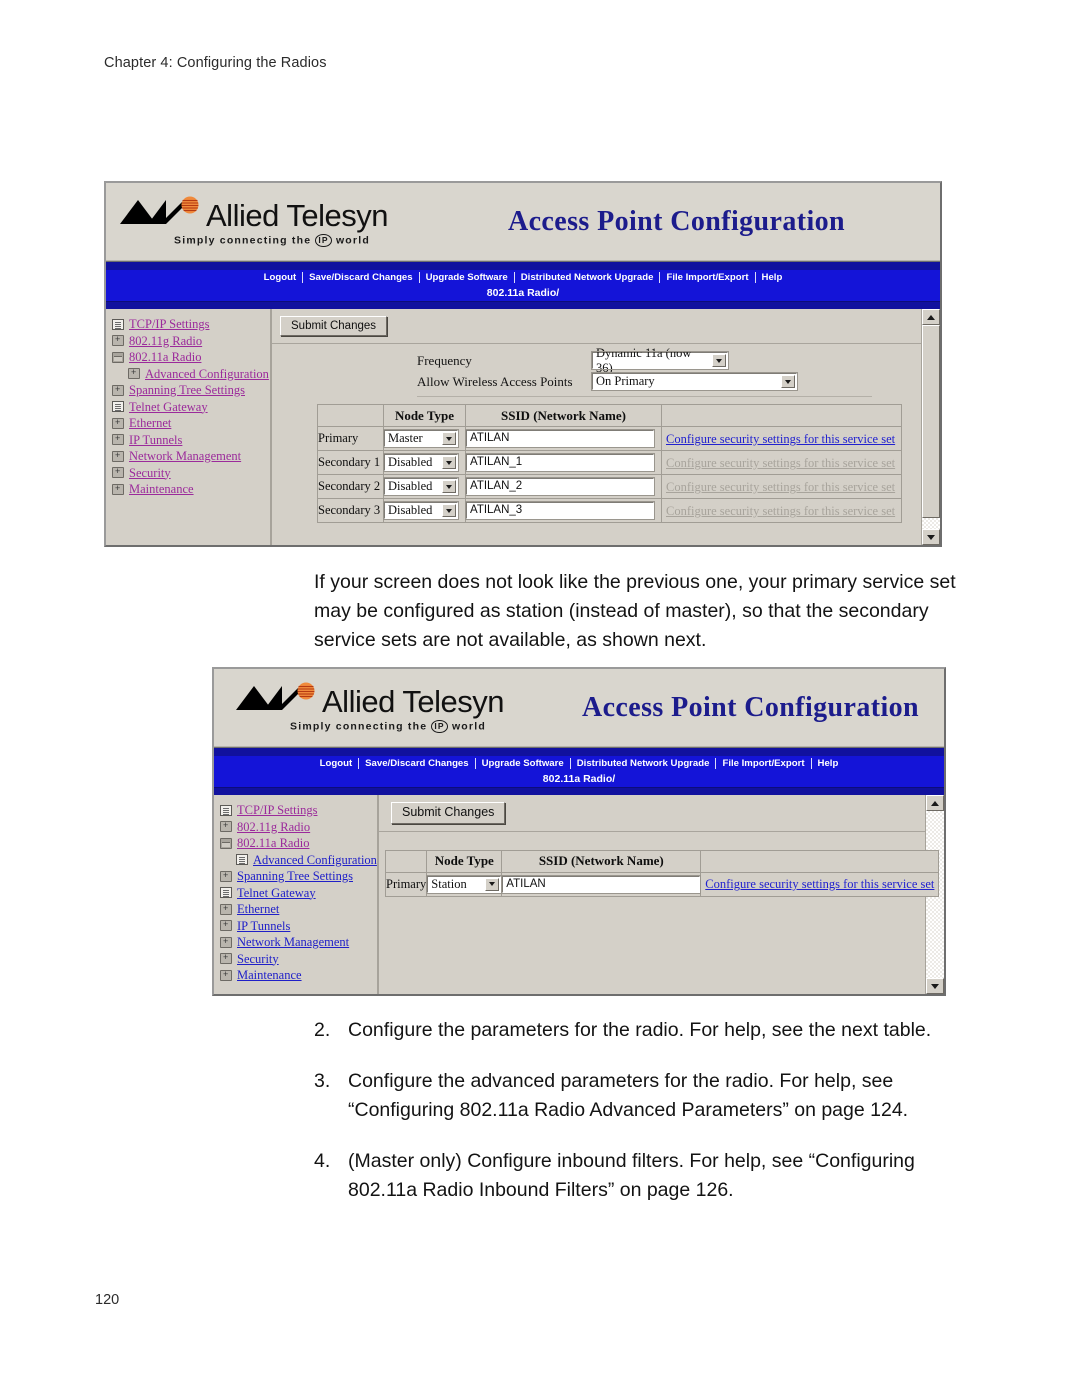  What do you see at coordinates (421, 463) in the screenshot?
I see `node-type-select-secondary-1: Disabled` at bounding box center [421, 463].